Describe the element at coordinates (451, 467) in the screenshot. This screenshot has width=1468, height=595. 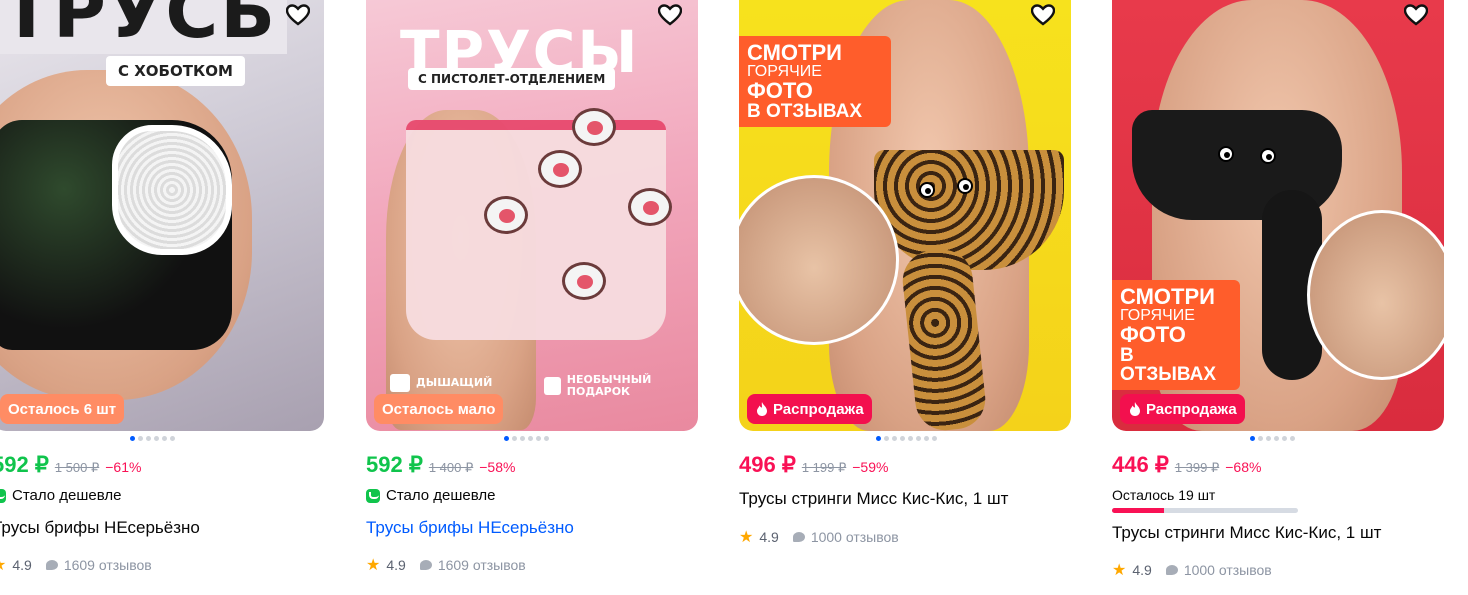
I see `old-price: 1 400 ₽` at that location.